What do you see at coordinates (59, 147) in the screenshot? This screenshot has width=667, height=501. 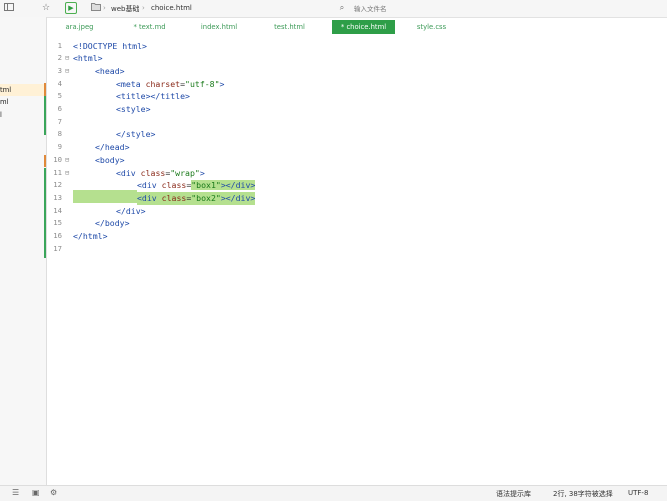 I see `line-number: 9` at bounding box center [59, 147].